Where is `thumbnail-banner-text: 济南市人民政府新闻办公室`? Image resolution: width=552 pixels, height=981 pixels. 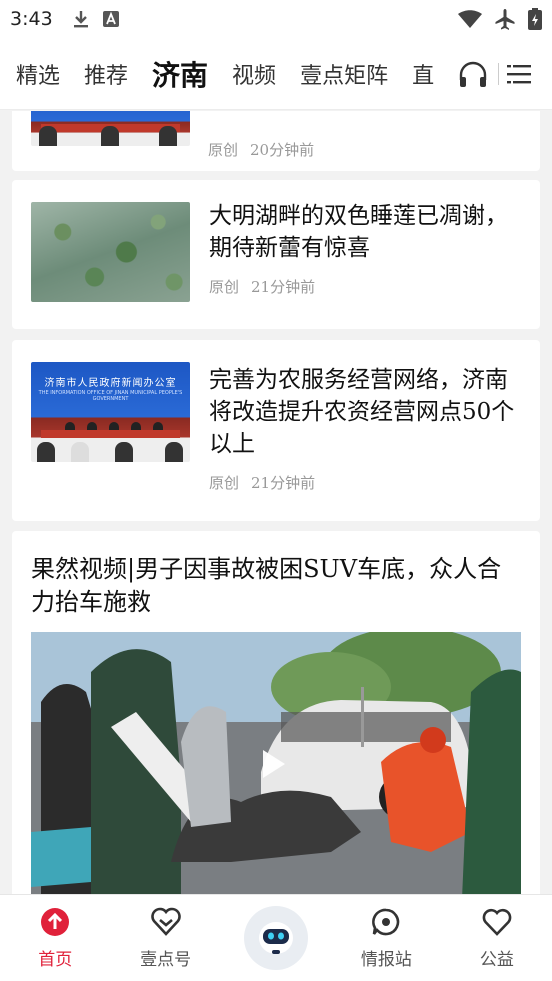
thumbnail-banner-text: 济南市人民政府新闻办公室 is located at coordinates (110, 383).